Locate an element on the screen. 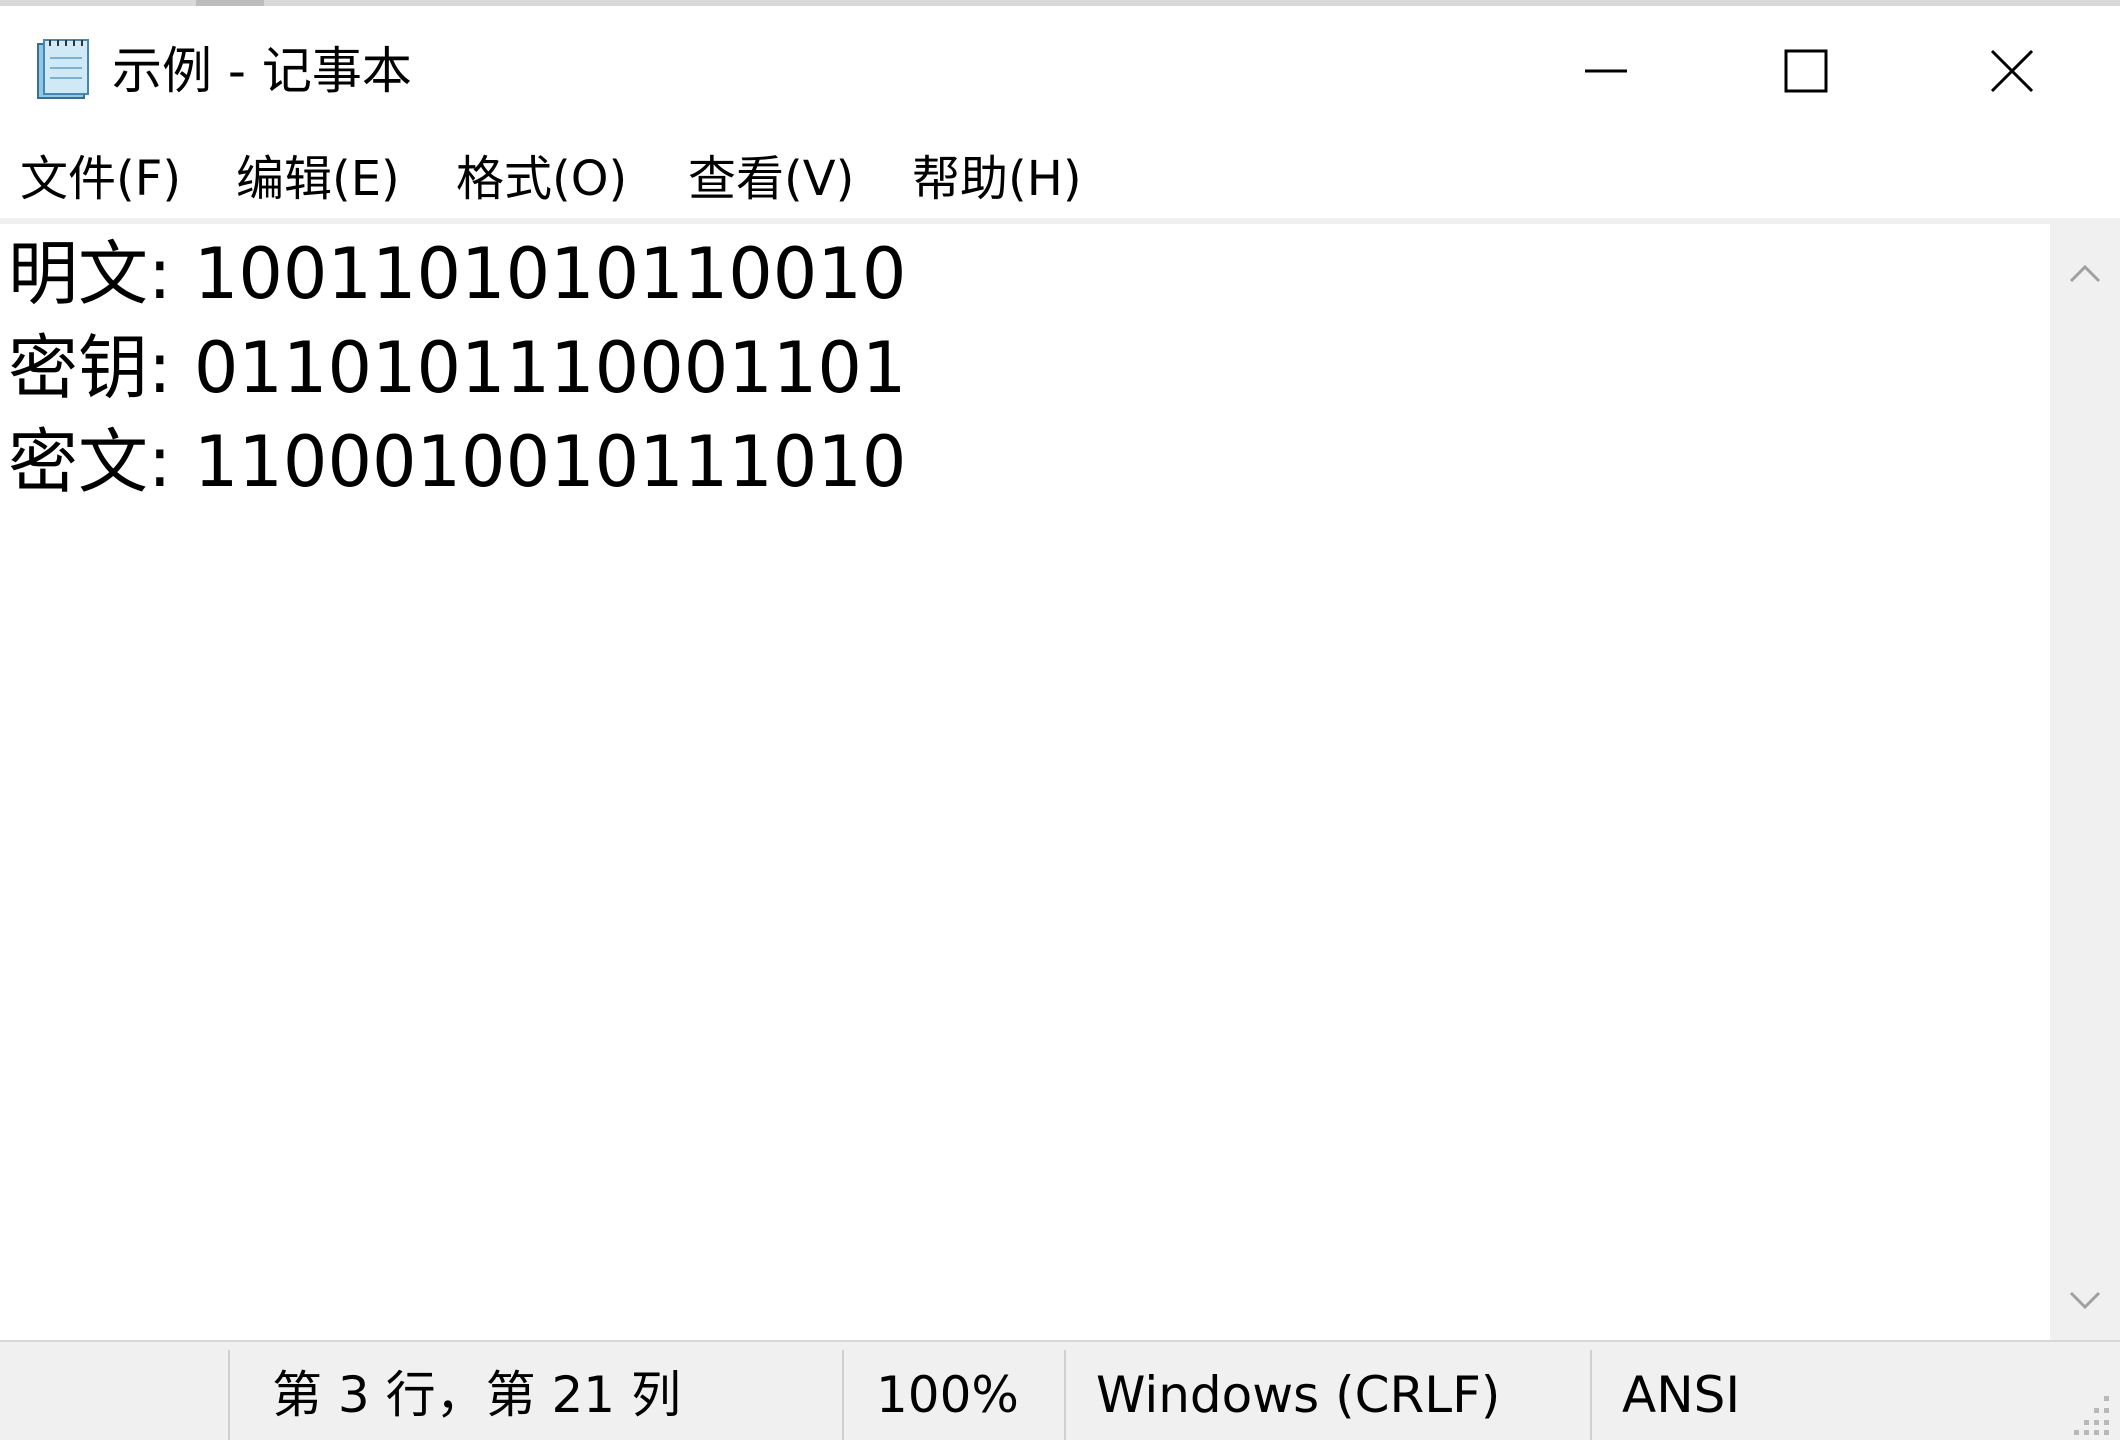  title-bar: 示例 - 记事本 is located at coordinates (1060, 71).